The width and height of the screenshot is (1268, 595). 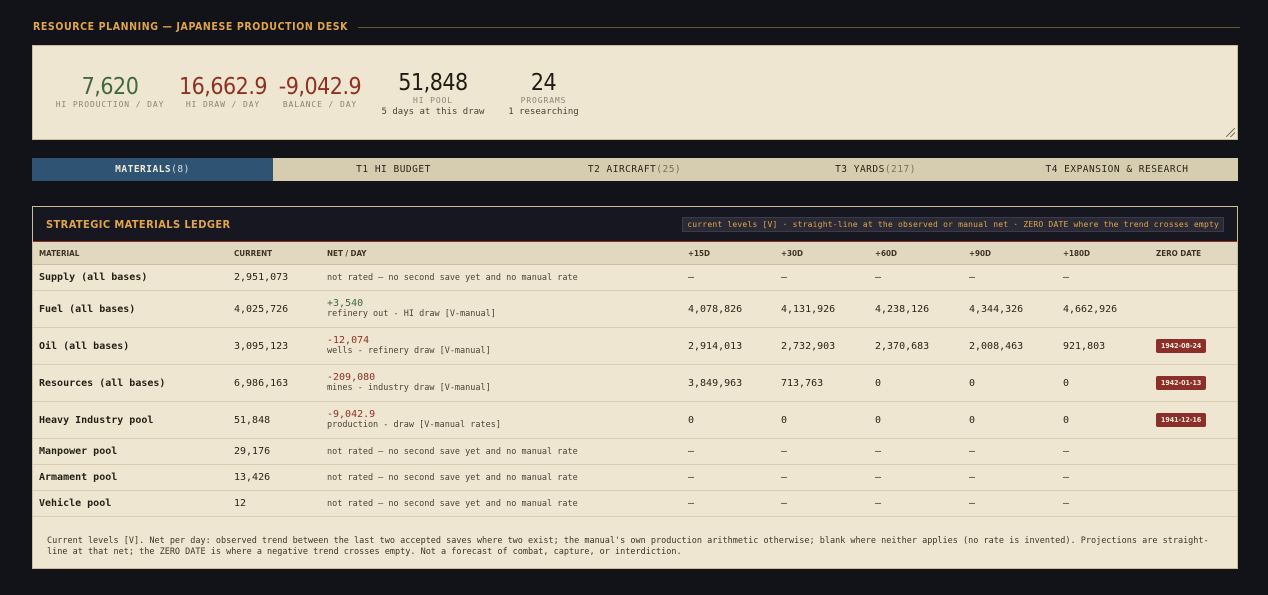 I want to click on kpi-value: 7,620, so click(x=110, y=87).